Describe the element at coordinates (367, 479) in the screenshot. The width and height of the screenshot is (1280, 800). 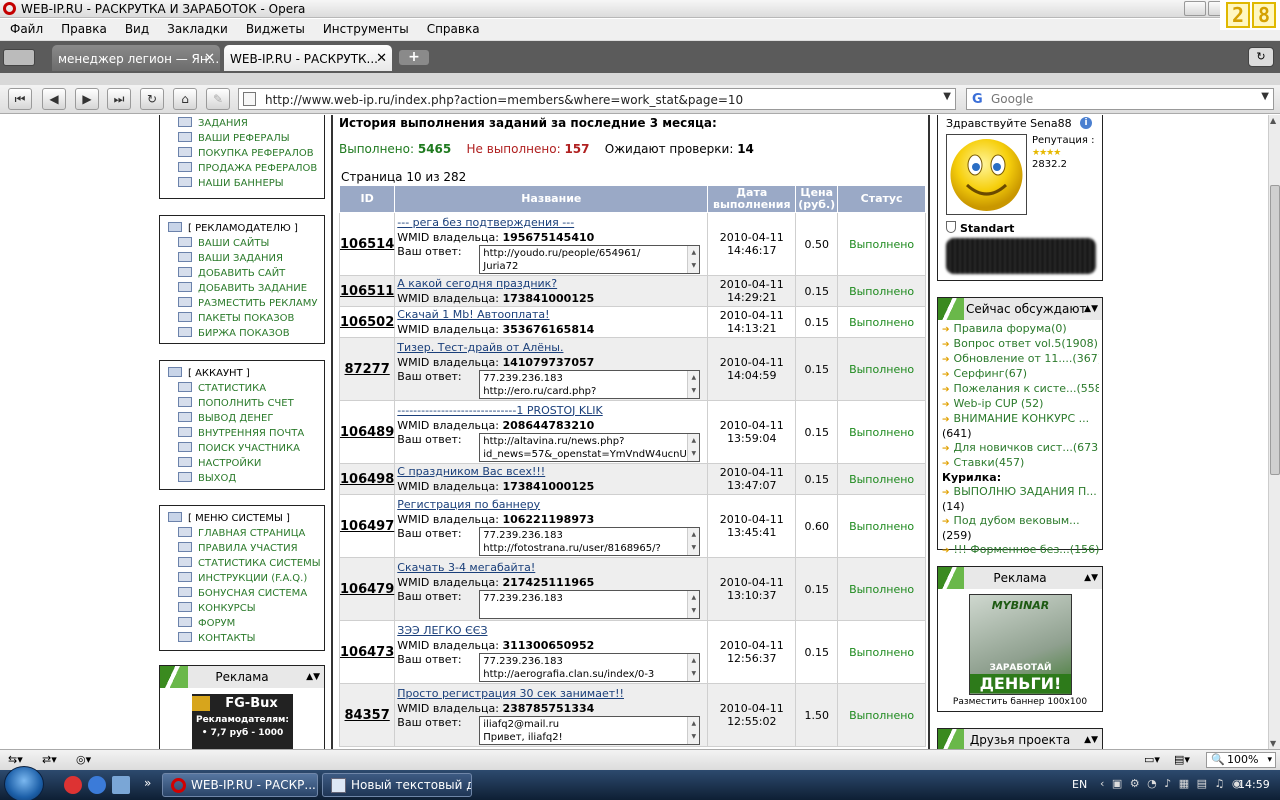
I see `row-id: 106498` at that location.